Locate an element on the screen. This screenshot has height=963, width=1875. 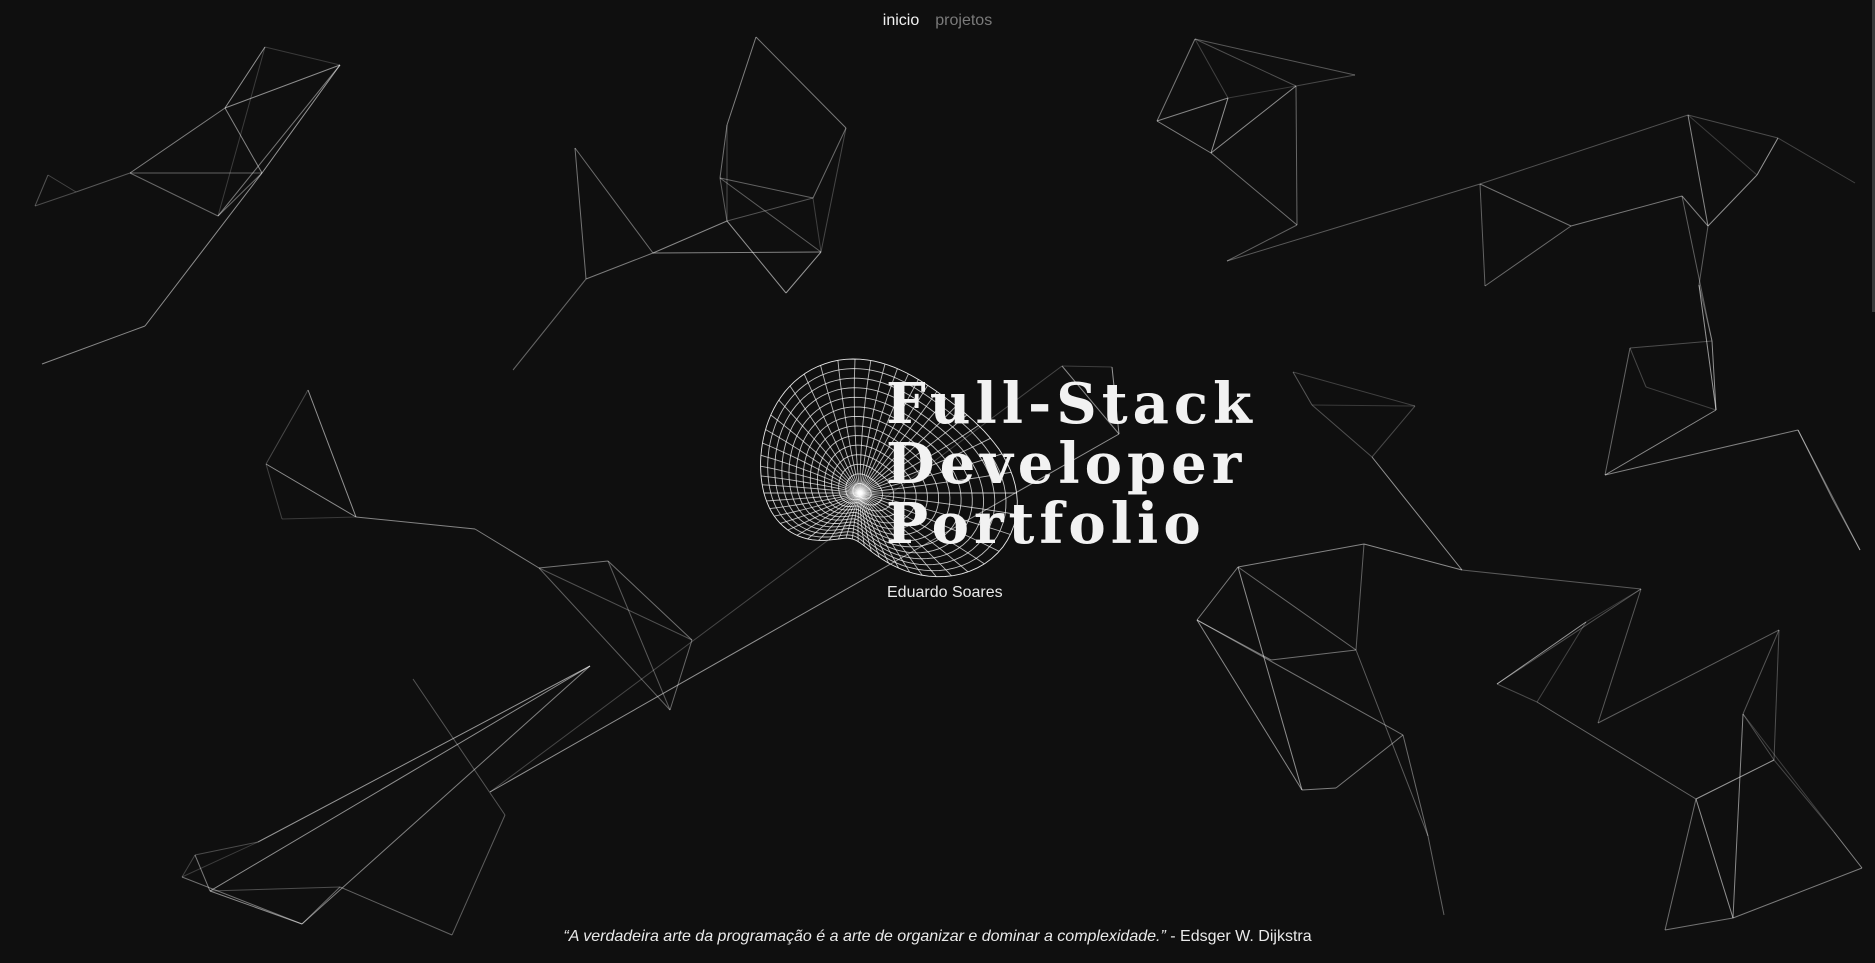
hero-title-line: Portfolio is located at coordinates (1046, 524).